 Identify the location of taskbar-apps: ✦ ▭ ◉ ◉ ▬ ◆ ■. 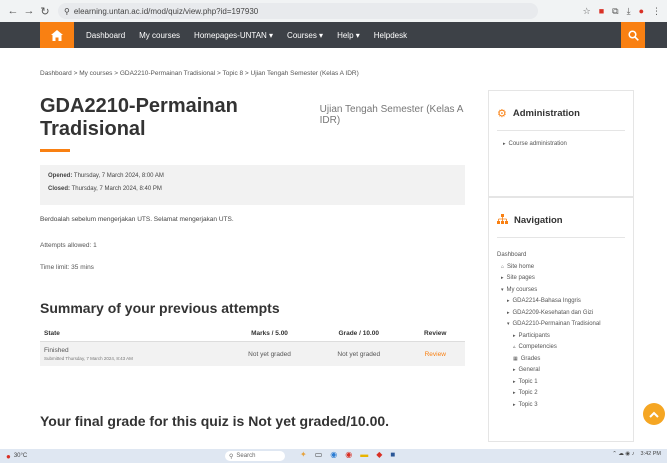
(347, 454).